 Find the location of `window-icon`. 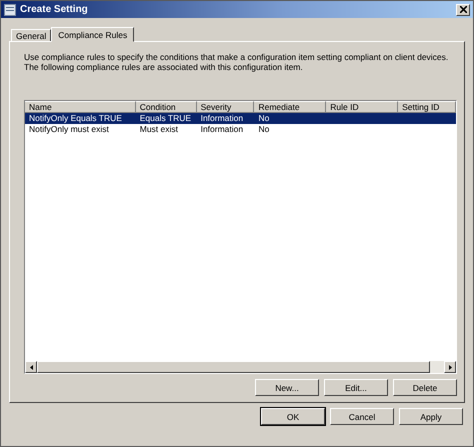

window-icon is located at coordinates (10, 10).